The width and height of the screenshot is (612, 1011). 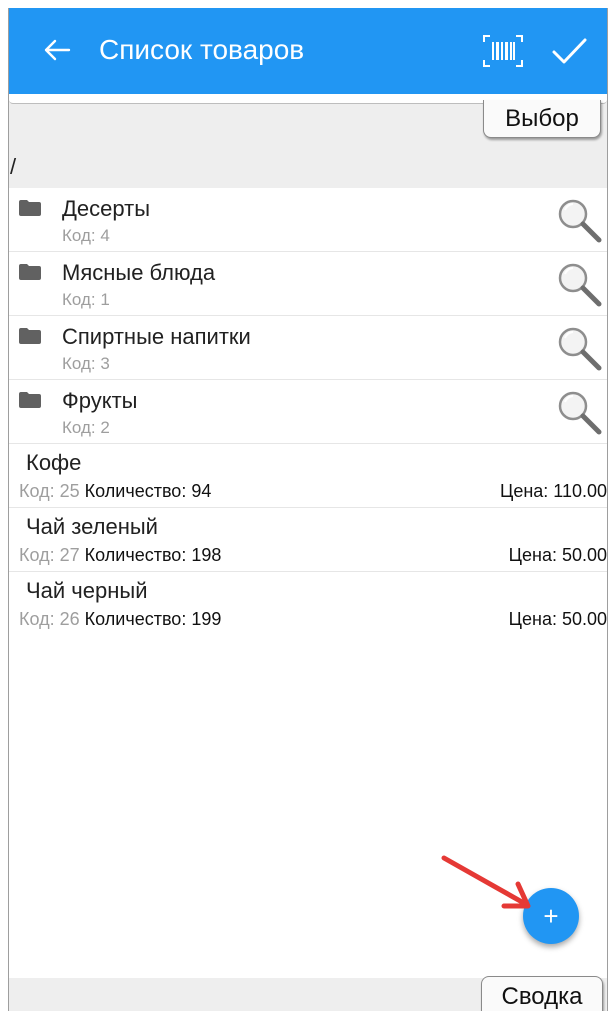 I want to click on folder-item-meat: Мясные блюда Код: 1, so click(x=308, y=284).